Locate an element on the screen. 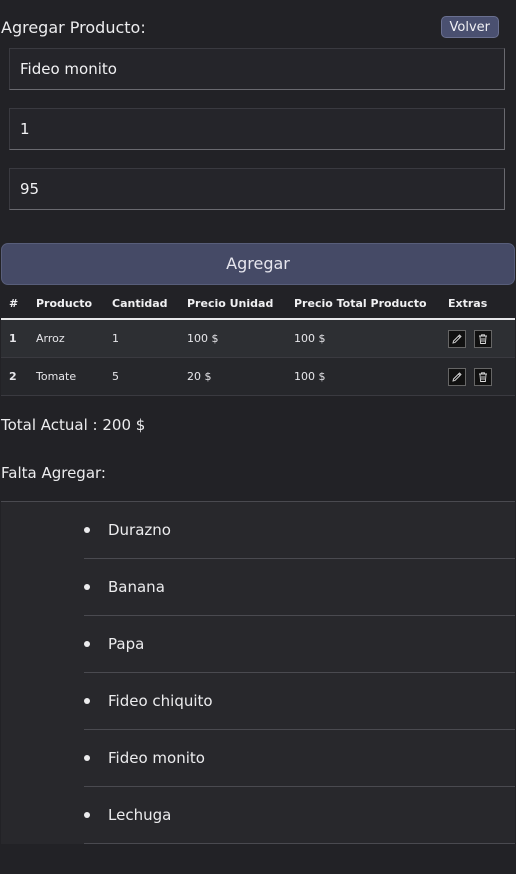 This screenshot has width=516, height=874. row-unit-price: 20 $ is located at coordinates (232, 376).